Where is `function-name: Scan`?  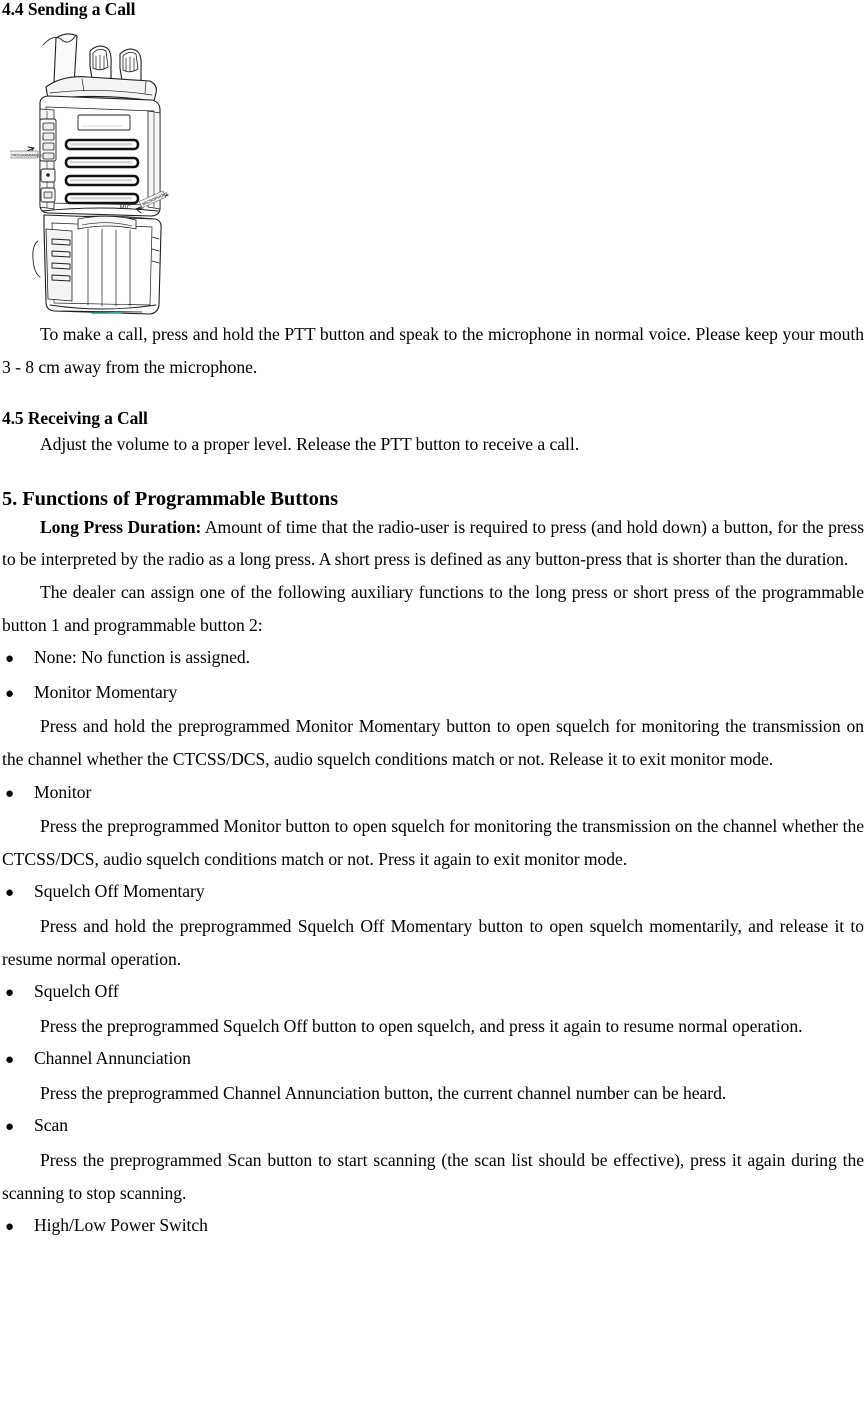 function-name: Scan is located at coordinates (51, 1125).